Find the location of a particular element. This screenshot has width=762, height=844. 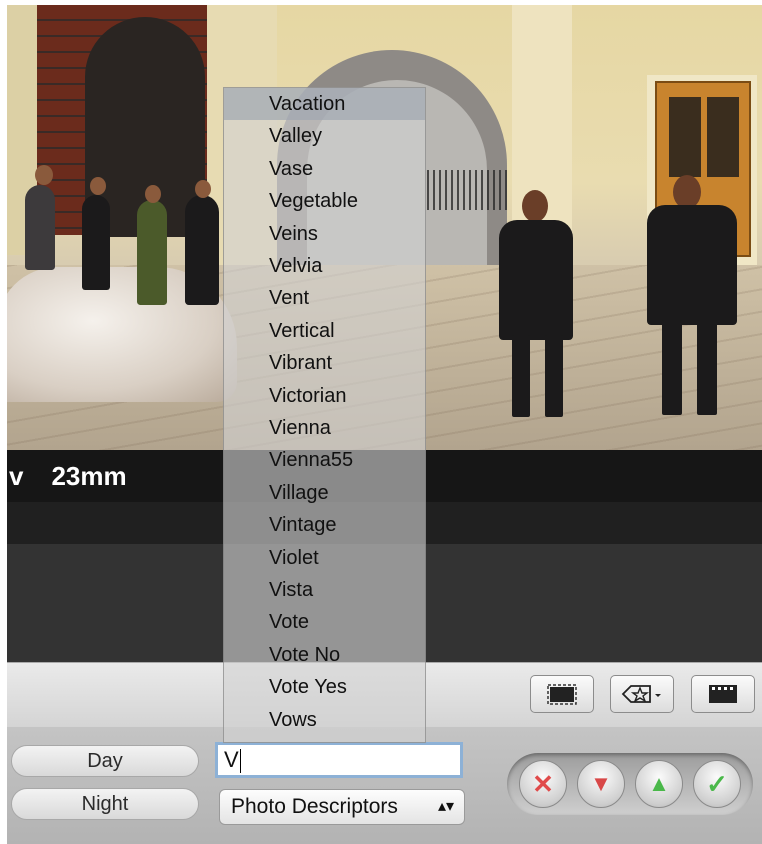

approve-button: ✓ is located at coordinates (717, 784).